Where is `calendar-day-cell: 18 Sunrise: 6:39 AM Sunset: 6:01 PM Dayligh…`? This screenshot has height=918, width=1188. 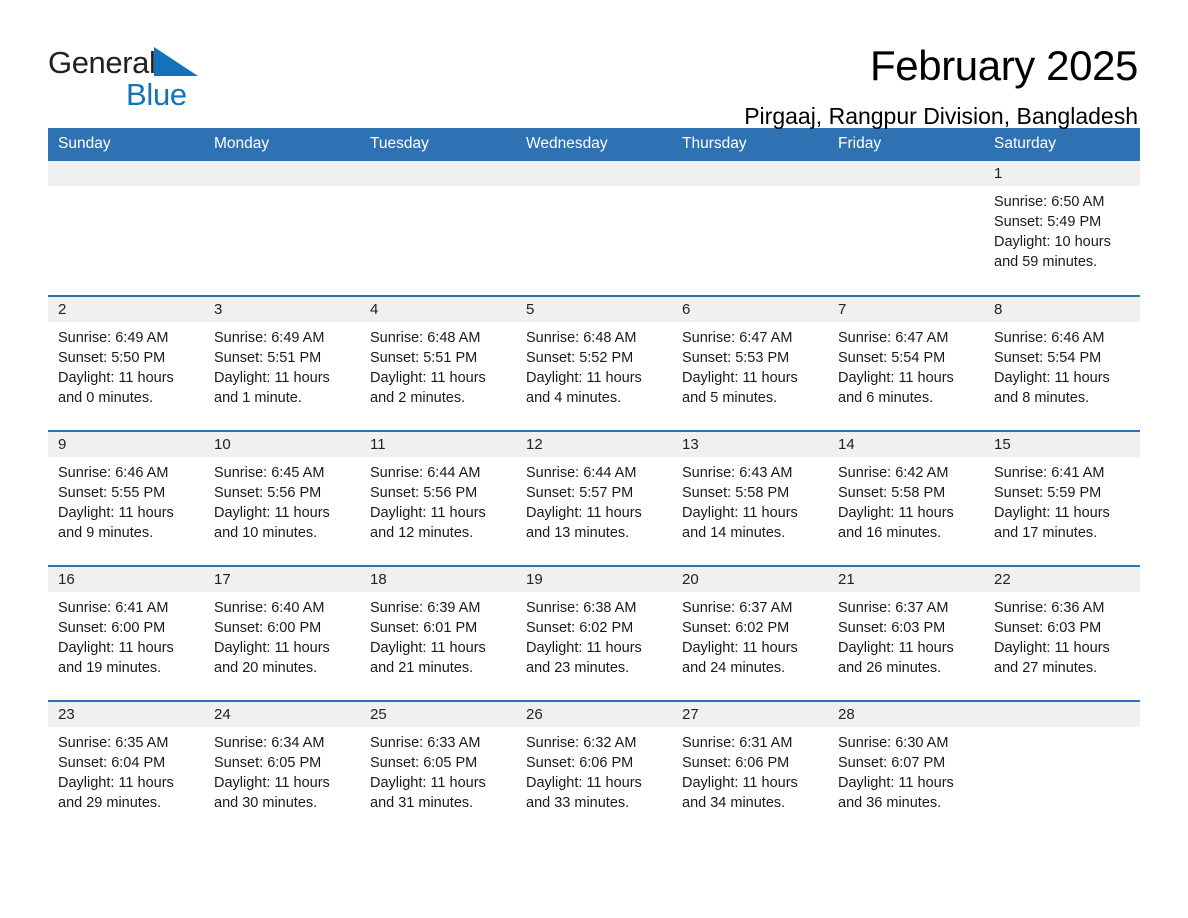
calendar-day-cell: 18 Sunrise: 6:39 AM Sunset: 6:01 PM Dayligh… is located at coordinates (438, 633).